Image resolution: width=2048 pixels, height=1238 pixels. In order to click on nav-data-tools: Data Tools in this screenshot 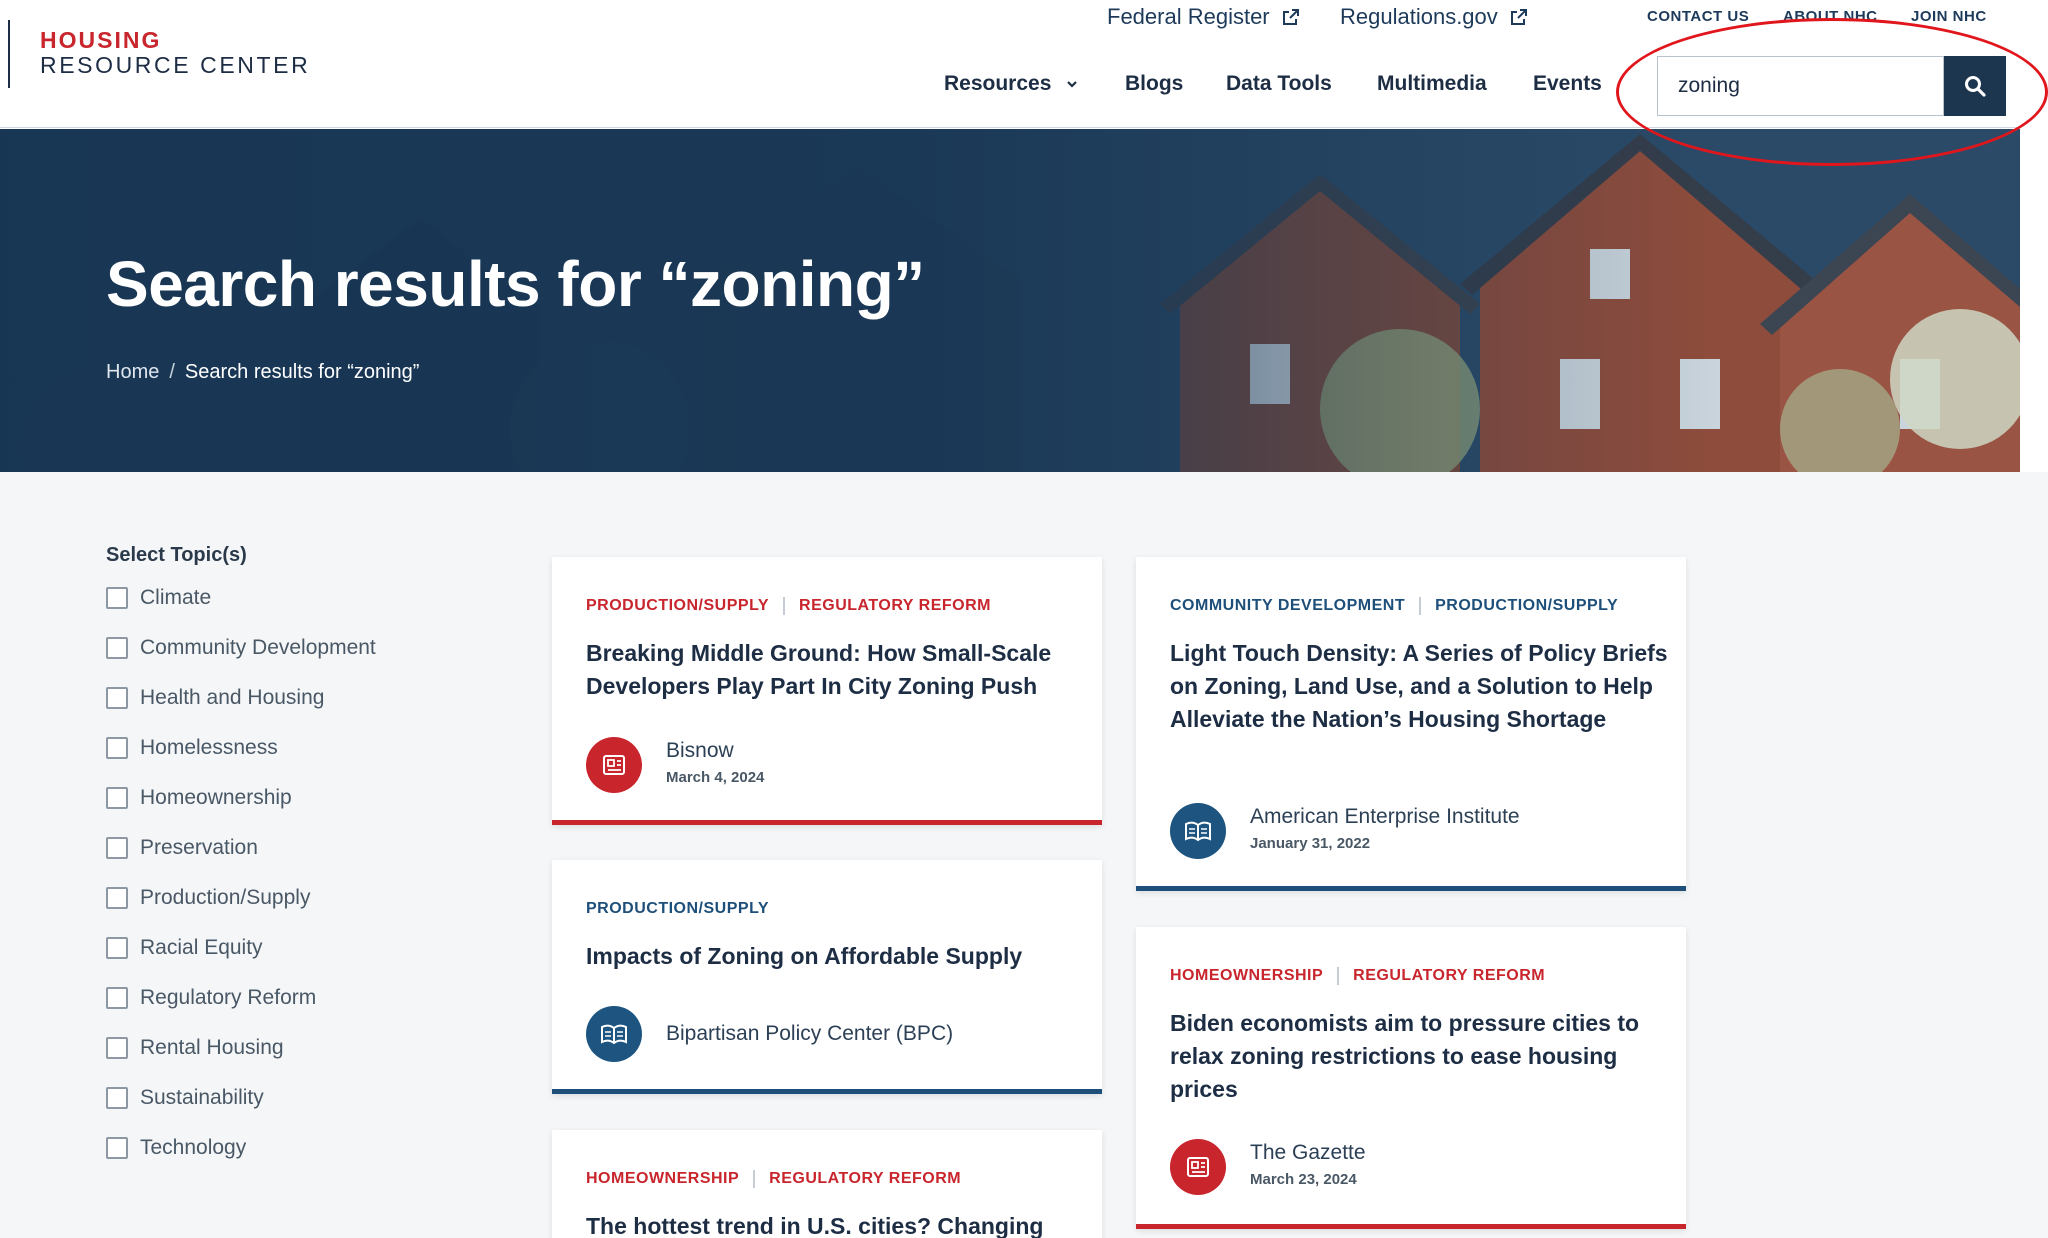, I will do `click(1279, 84)`.